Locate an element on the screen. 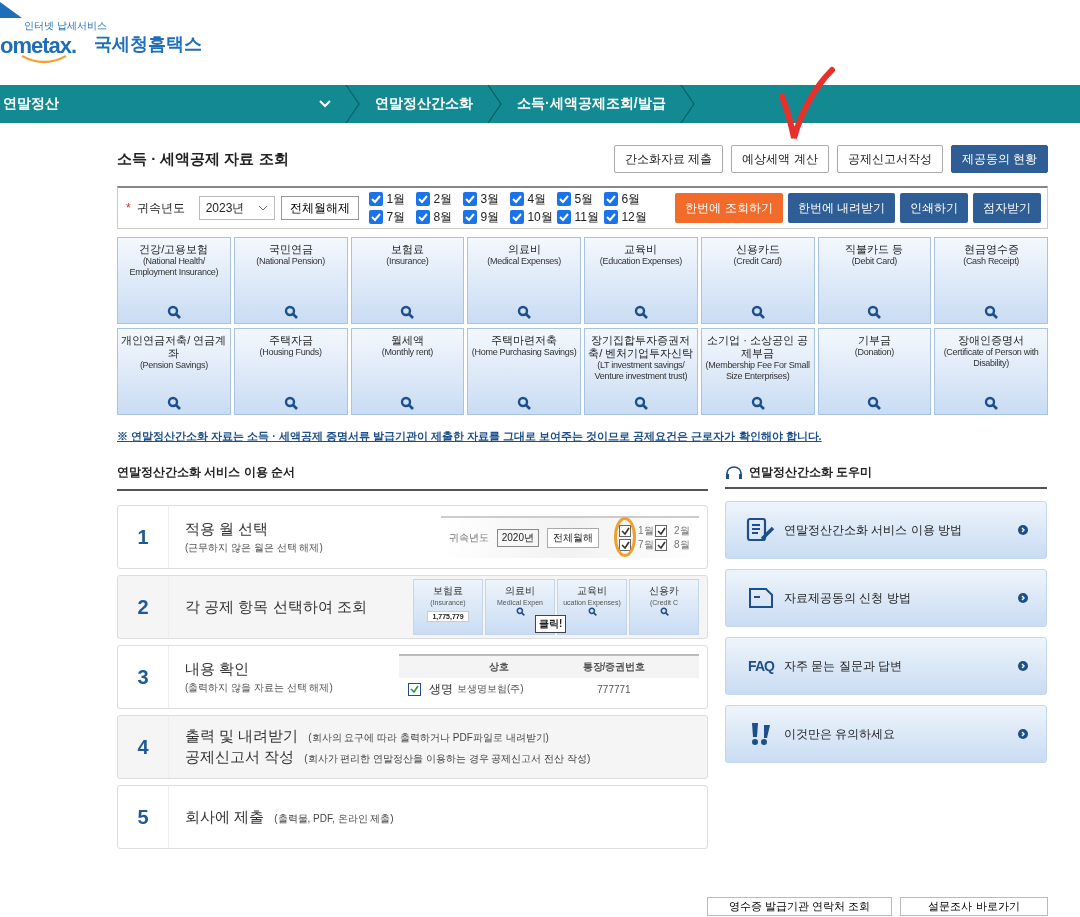 The width and height of the screenshot is (1080, 917). section-title: 연말정산간소화 서비스 이용 순서 is located at coordinates (412, 477).